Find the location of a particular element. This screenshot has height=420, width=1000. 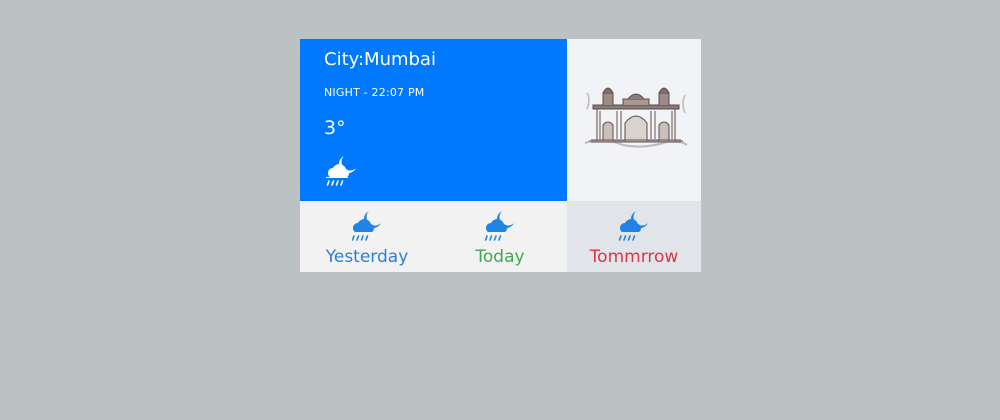

forecast-yesterday: Yesterday is located at coordinates (367, 236).